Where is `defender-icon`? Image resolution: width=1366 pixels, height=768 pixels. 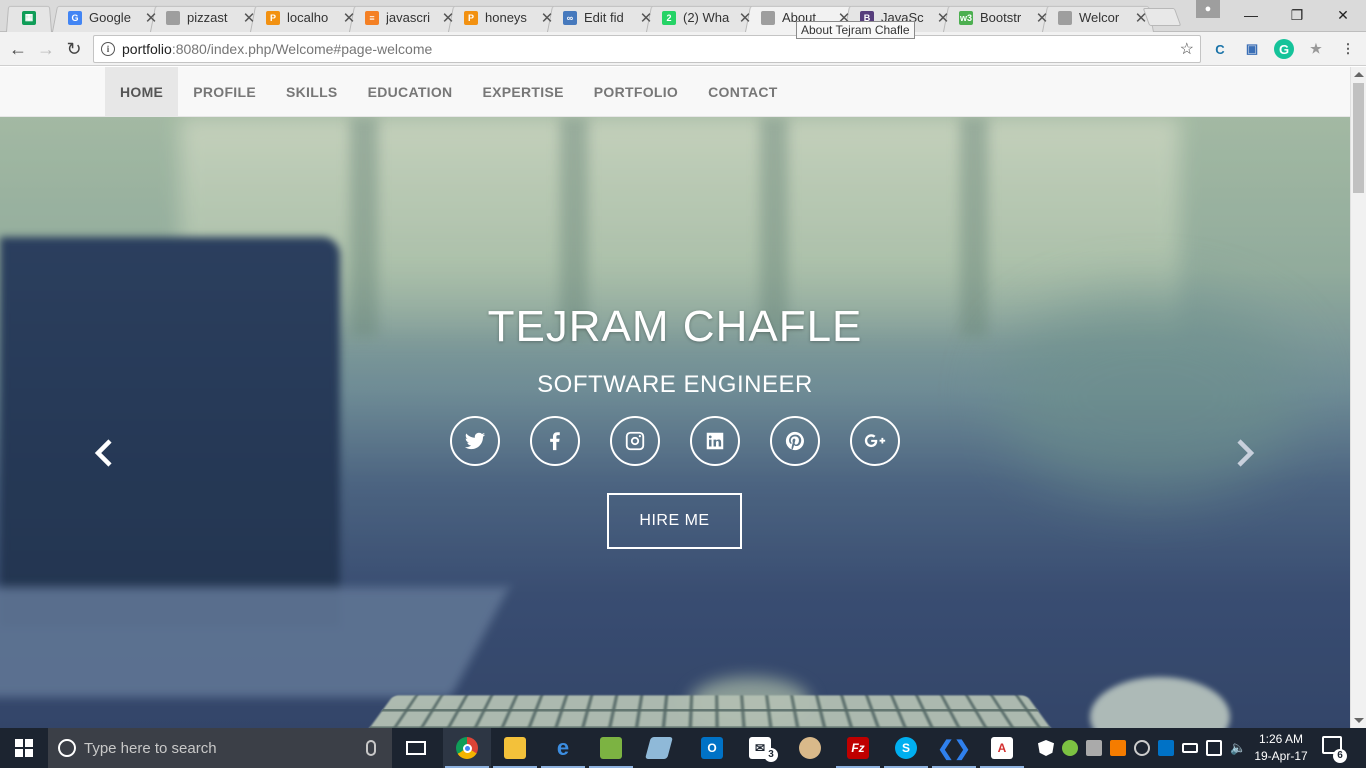
defender-icon is located at coordinates (1046, 748).